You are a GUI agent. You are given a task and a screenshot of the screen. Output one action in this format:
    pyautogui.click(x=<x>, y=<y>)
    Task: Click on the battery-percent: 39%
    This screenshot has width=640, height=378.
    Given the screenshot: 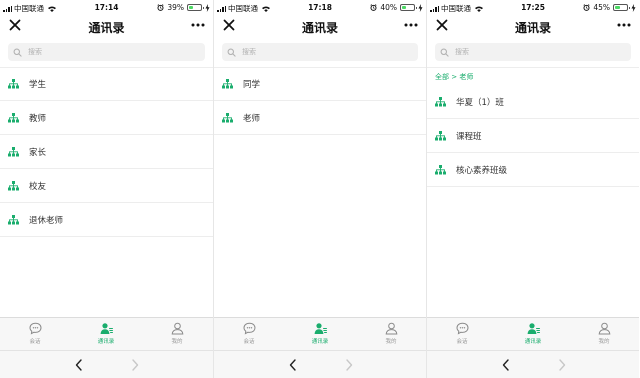 What is the action you would take?
    pyautogui.click(x=175, y=7)
    